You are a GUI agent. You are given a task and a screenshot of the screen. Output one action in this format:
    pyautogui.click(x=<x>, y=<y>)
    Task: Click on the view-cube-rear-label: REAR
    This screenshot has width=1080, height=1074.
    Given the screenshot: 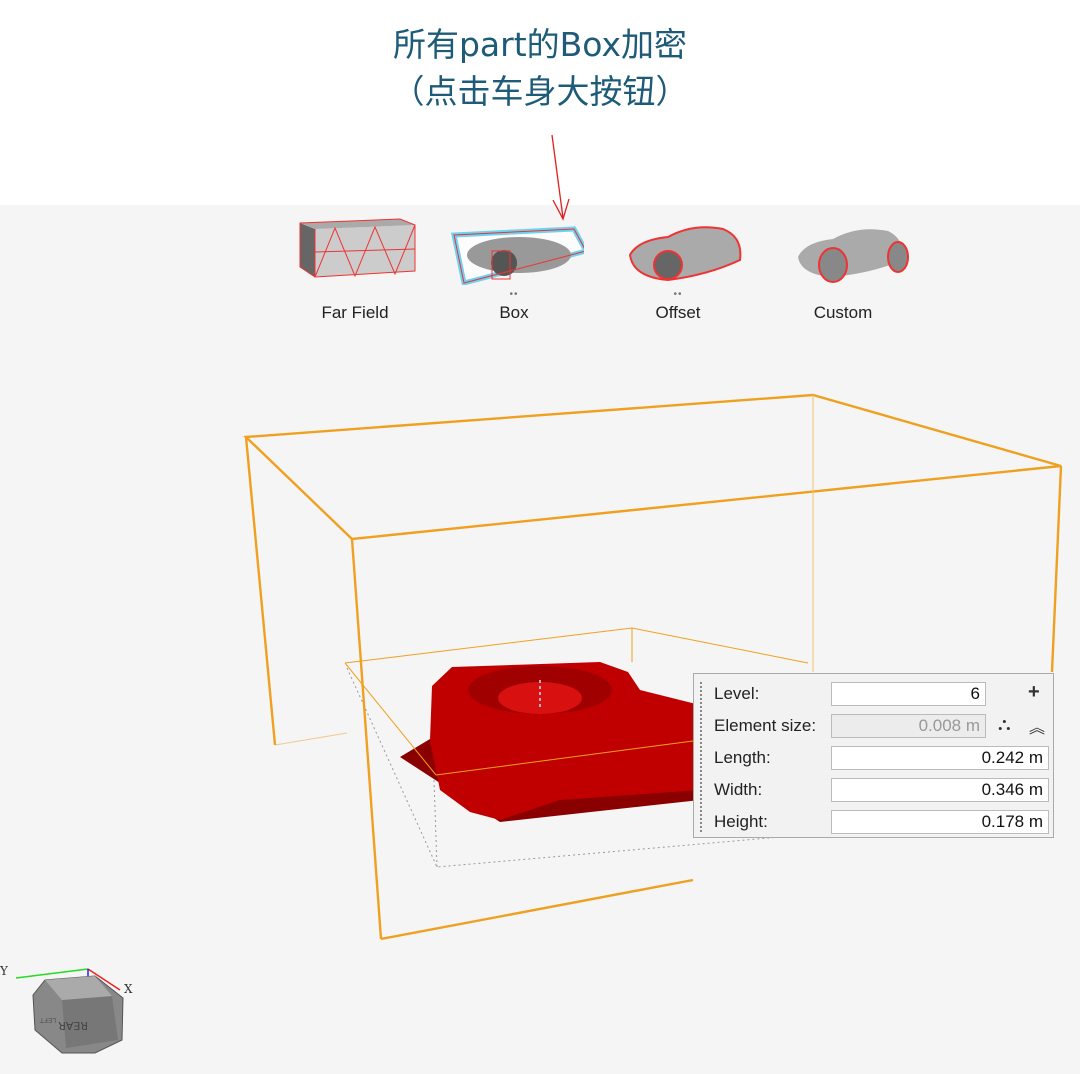 What is the action you would take?
    pyautogui.click(x=73, y=1025)
    